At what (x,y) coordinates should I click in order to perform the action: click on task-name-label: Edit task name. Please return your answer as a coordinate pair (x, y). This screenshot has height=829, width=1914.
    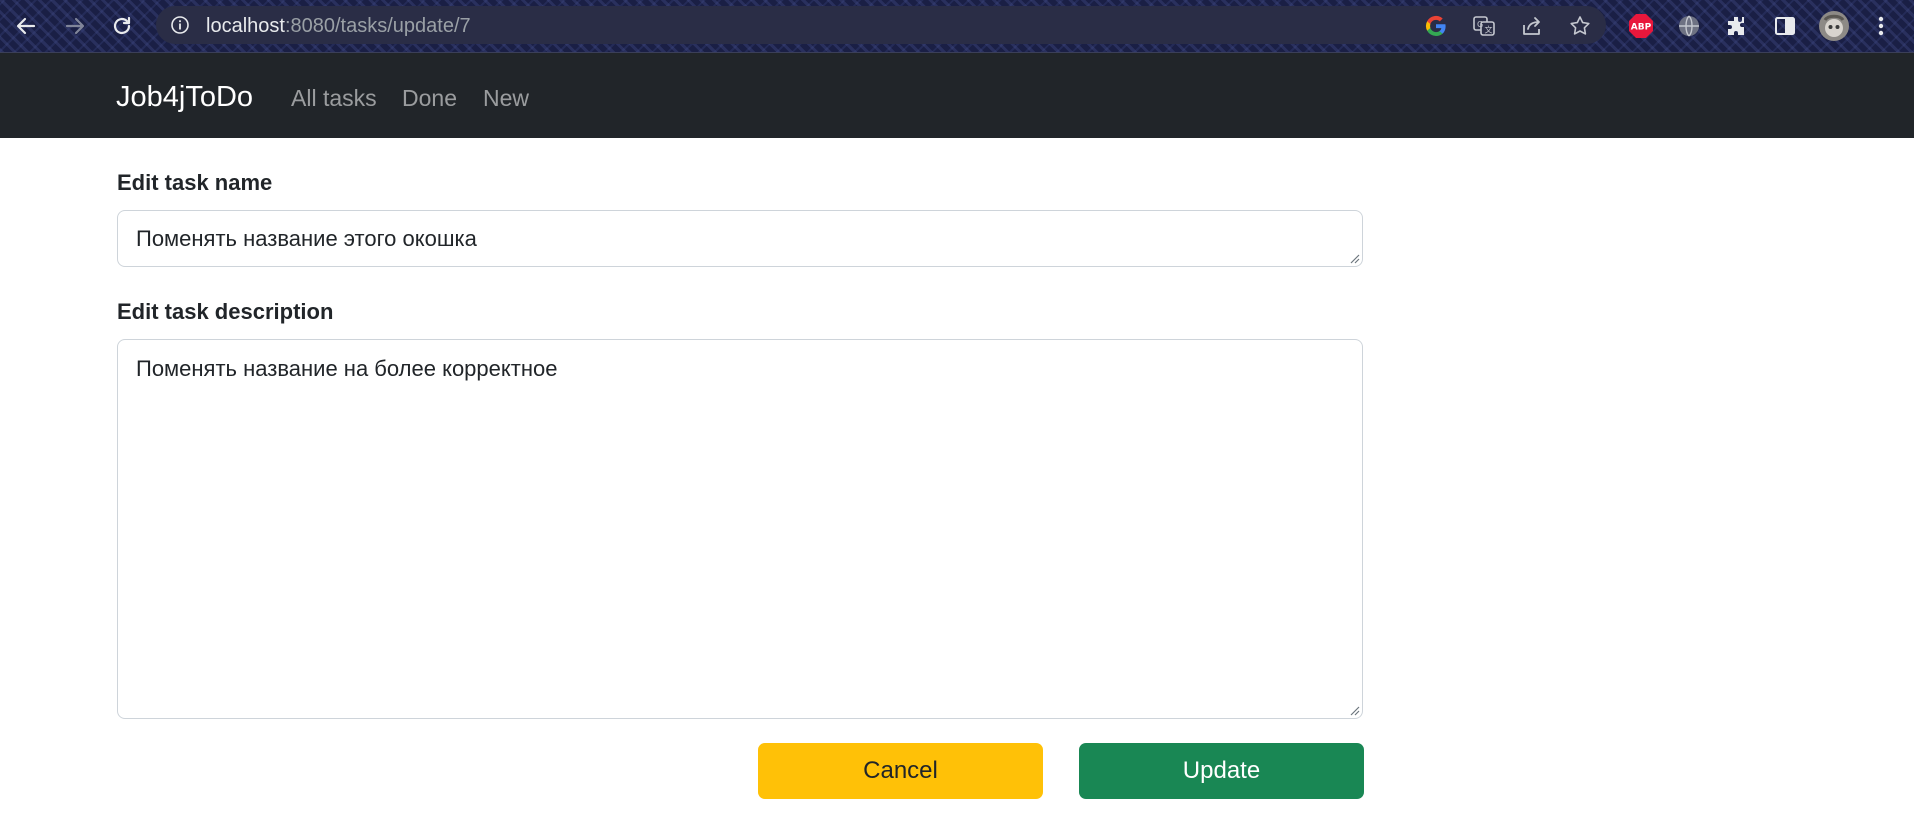
    Looking at the image, I should click on (195, 182).